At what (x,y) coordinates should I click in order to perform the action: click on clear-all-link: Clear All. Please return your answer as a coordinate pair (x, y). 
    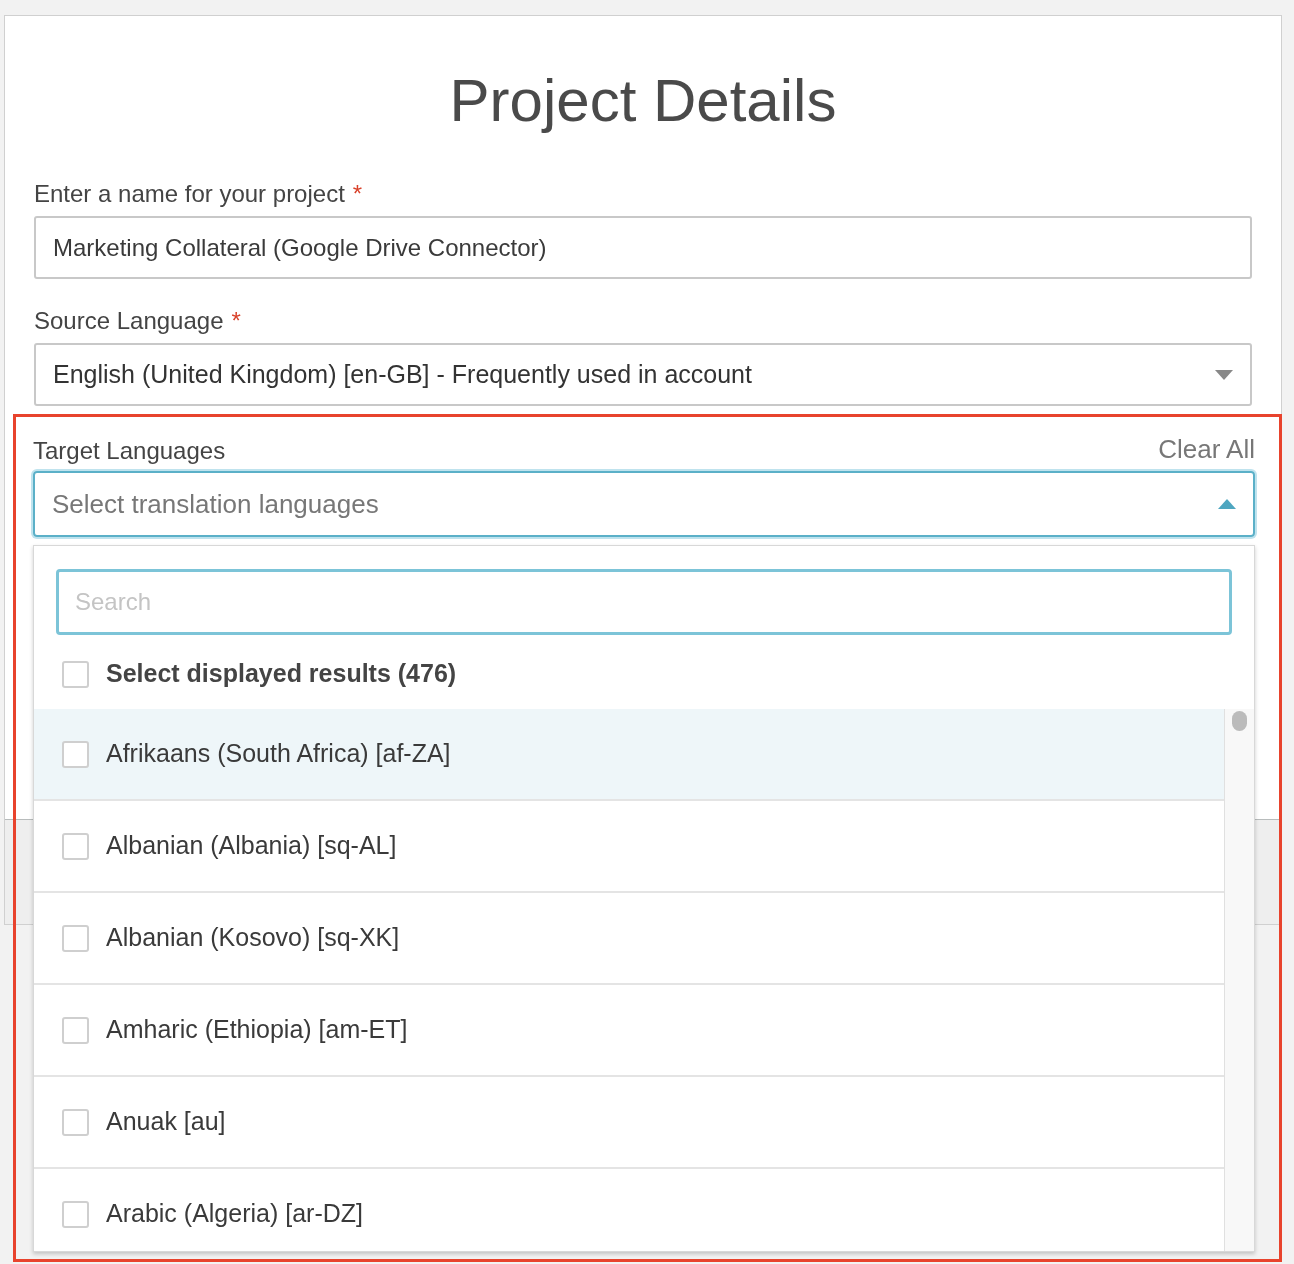
    Looking at the image, I should click on (1206, 449).